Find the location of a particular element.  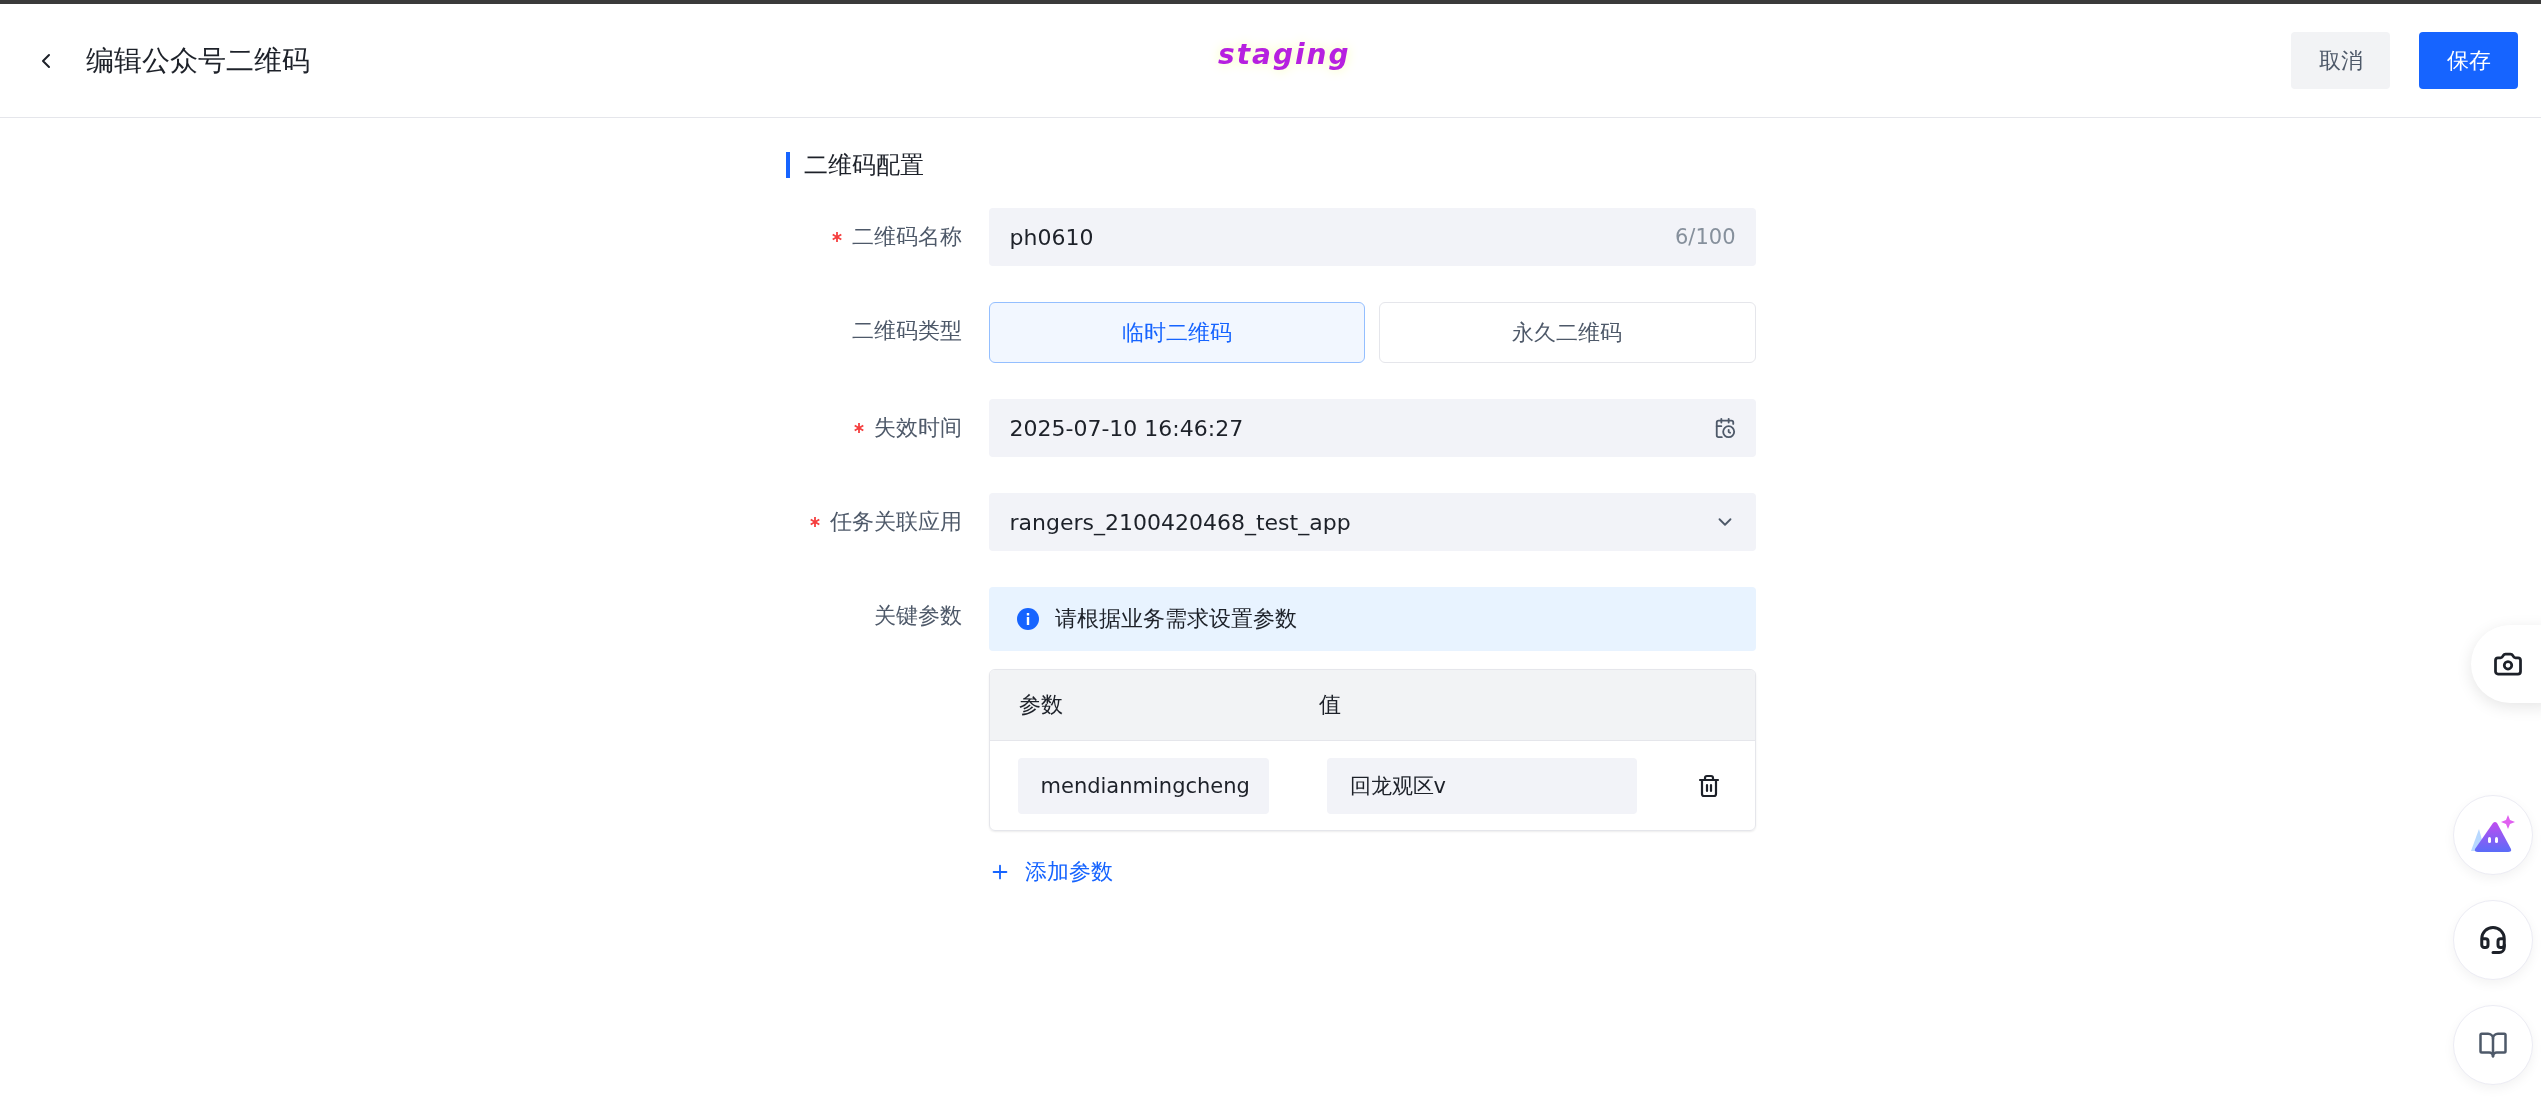

field-label: 二维码类型 is located at coordinates (906, 331).